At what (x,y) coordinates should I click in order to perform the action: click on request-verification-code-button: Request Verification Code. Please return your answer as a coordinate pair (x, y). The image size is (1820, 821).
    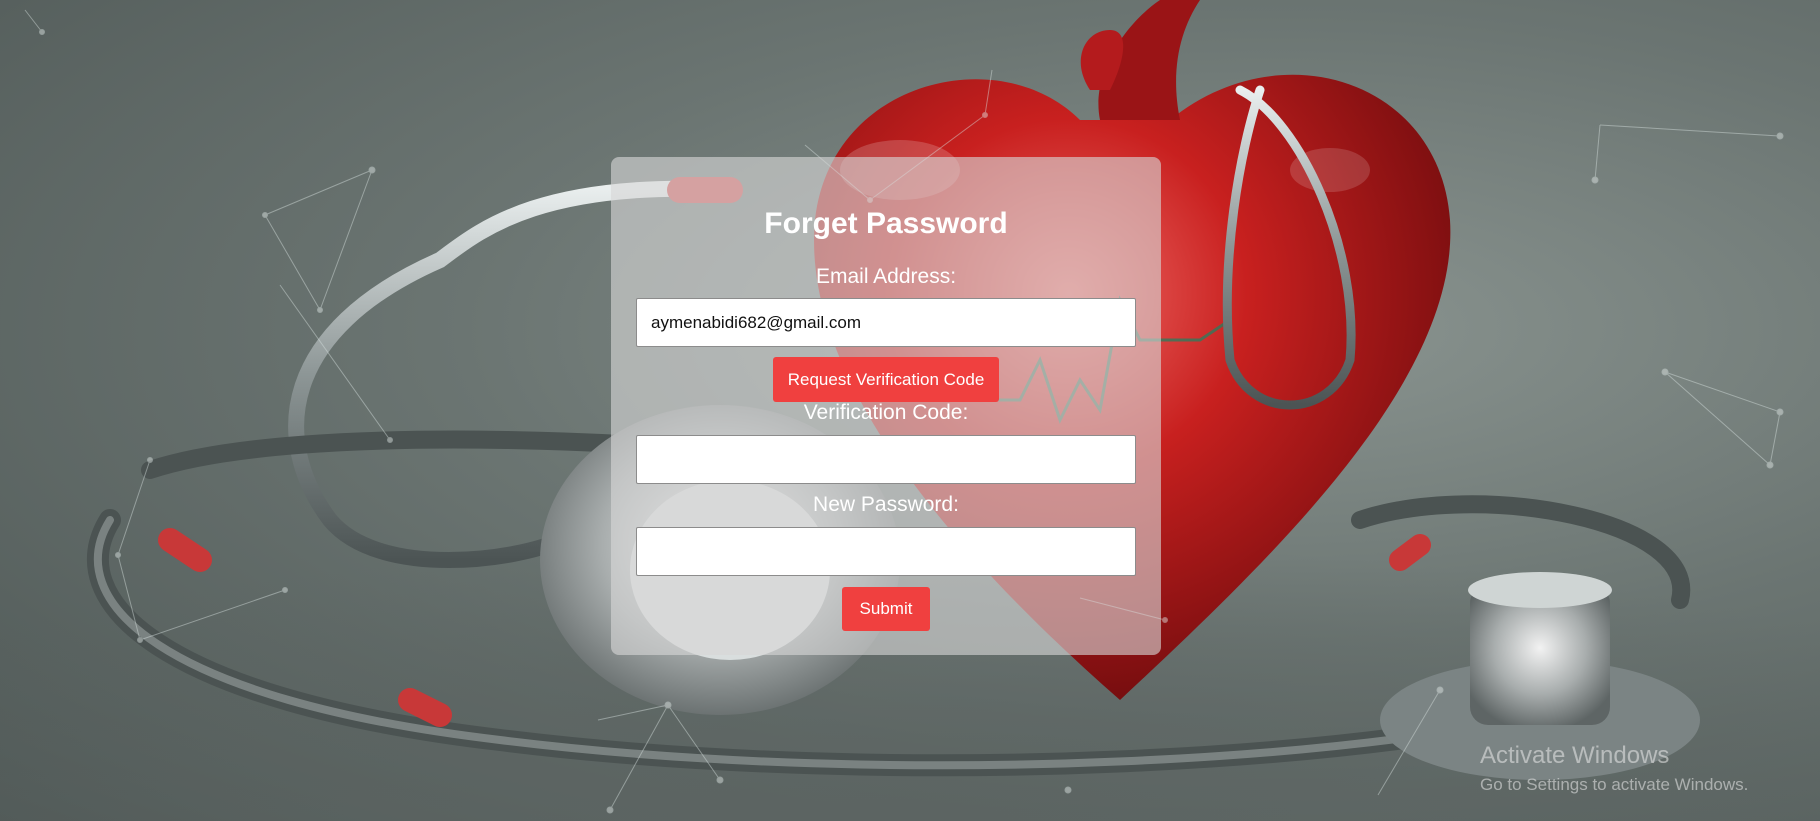
    Looking at the image, I should click on (886, 379).